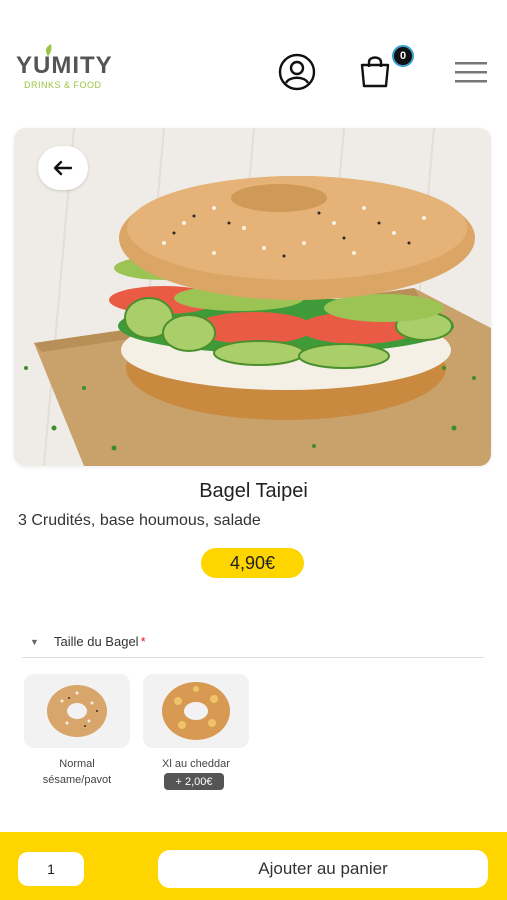 This screenshot has height=900, width=507. I want to click on account-button, so click(297, 72).